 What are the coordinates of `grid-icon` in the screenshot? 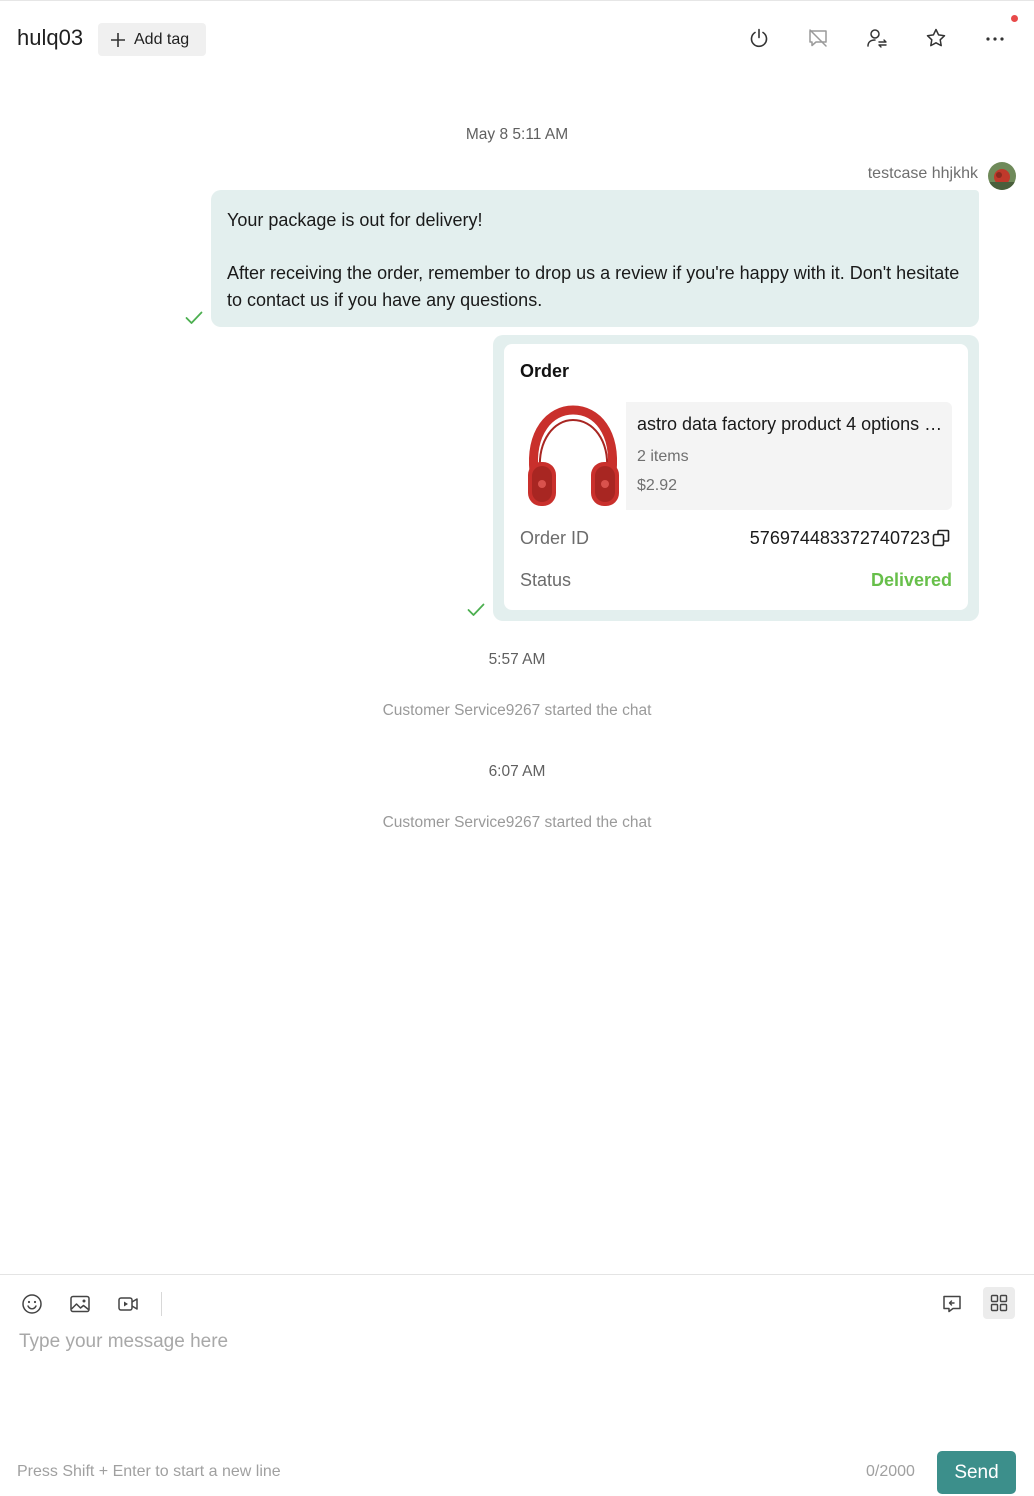 It's located at (999, 1303).